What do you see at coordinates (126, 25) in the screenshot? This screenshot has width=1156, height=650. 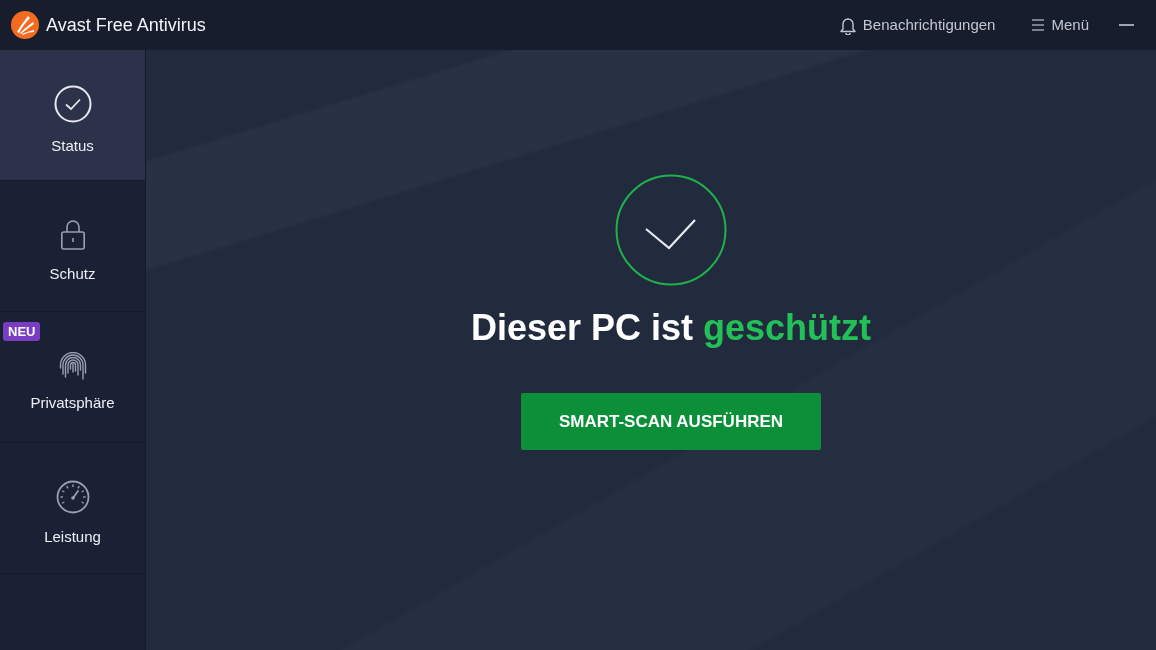 I see `window-title: Avast Free Antivirus` at bounding box center [126, 25].